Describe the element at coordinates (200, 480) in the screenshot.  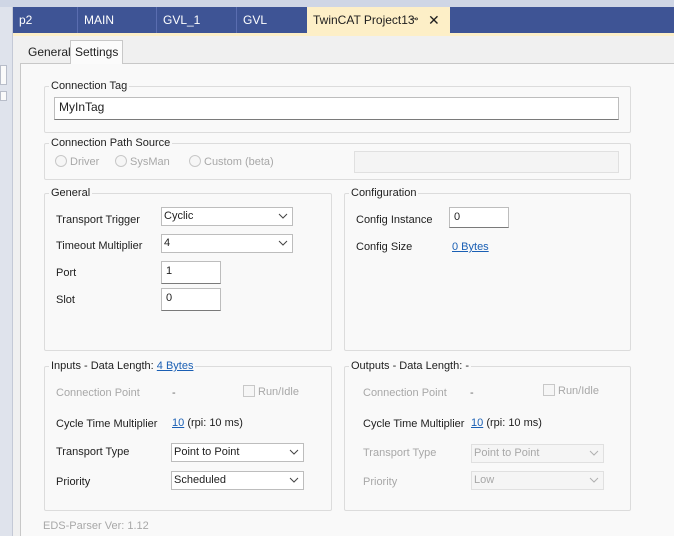
I see `inputs-priority-value: Scheduled` at that location.